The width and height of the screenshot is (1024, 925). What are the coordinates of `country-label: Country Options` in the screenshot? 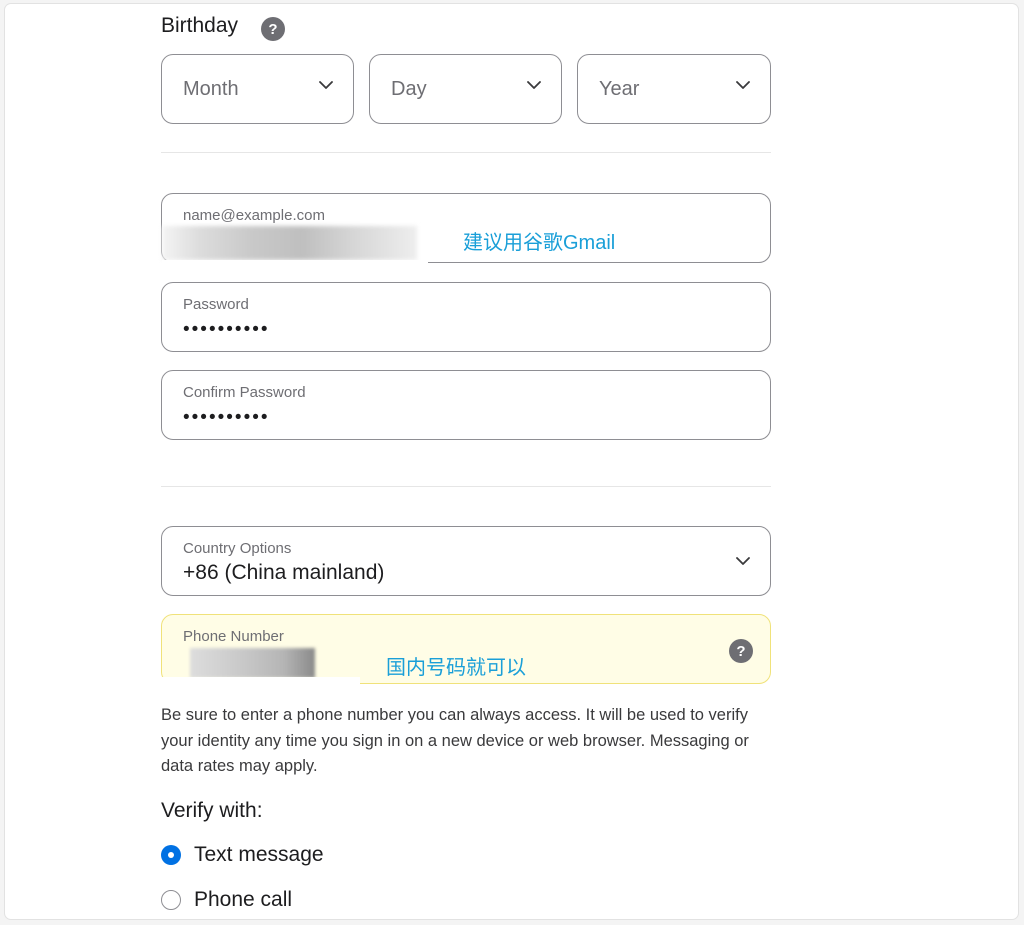 It's located at (237, 548).